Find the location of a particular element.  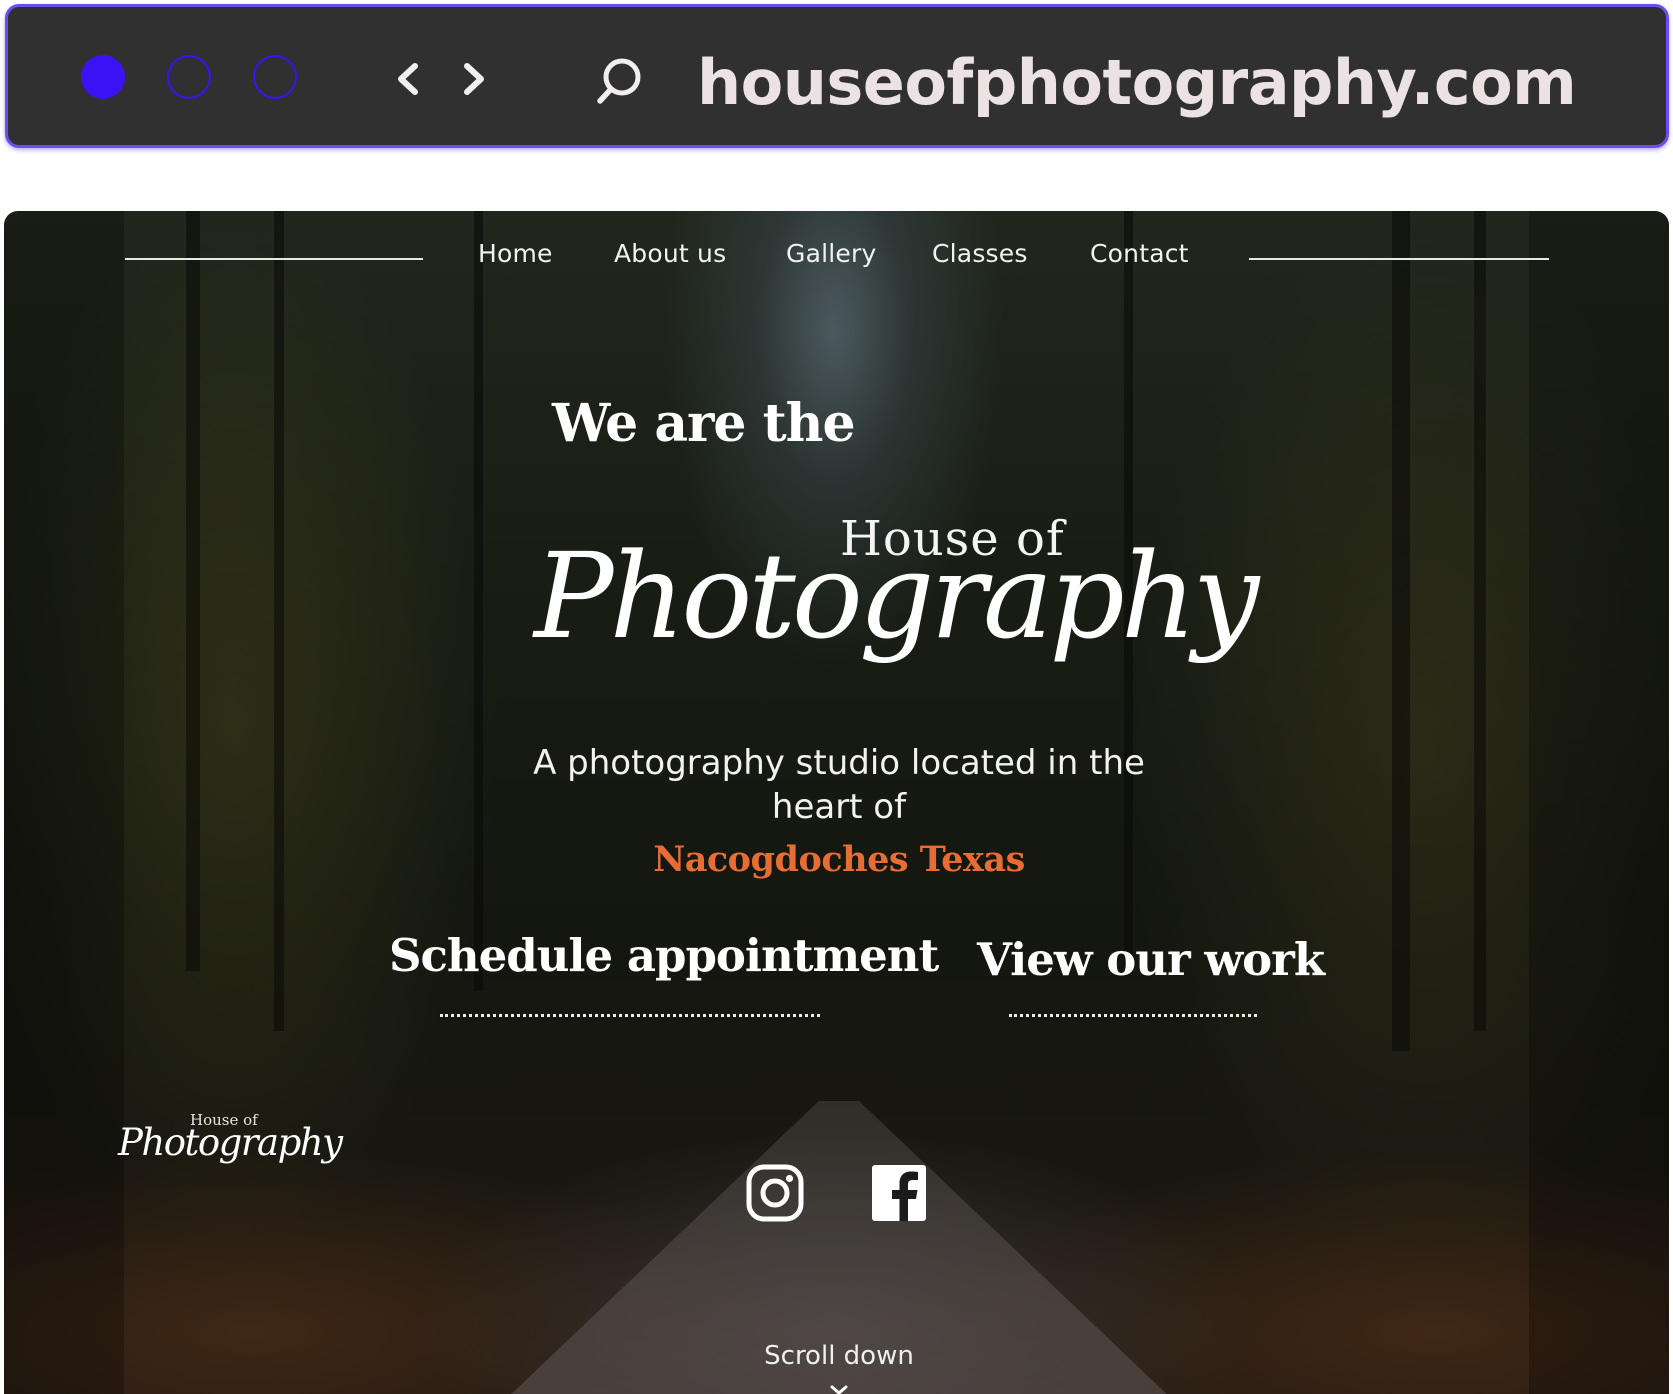

browser-toolbar: houseofphotography.com is located at coordinates (837, 76).